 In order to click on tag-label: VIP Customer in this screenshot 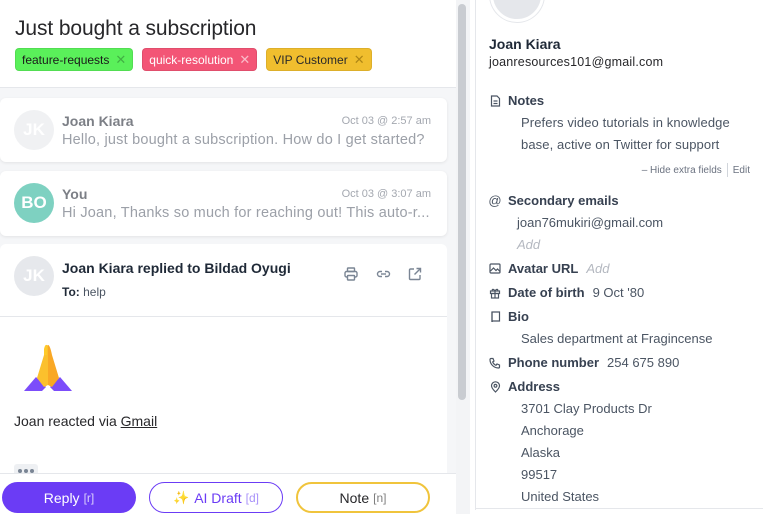, I will do `click(310, 59)`.